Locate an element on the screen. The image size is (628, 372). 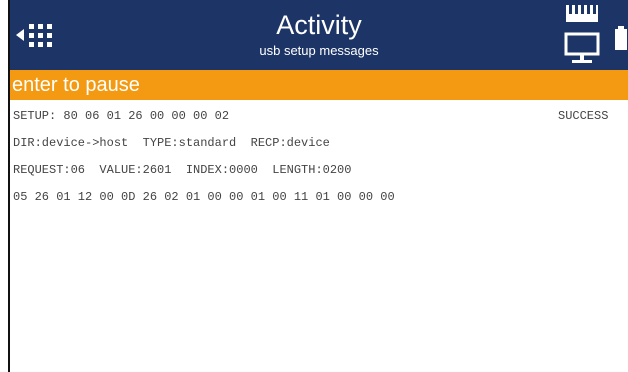
page-subtitle: usb setup messages is located at coordinates (319, 50).